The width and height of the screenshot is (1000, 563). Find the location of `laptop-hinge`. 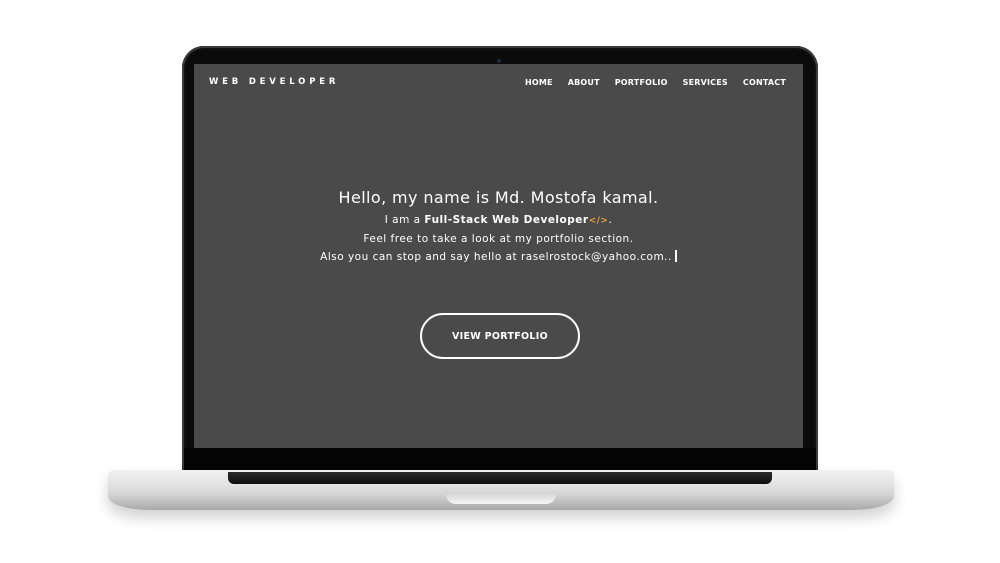

laptop-hinge is located at coordinates (500, 478).